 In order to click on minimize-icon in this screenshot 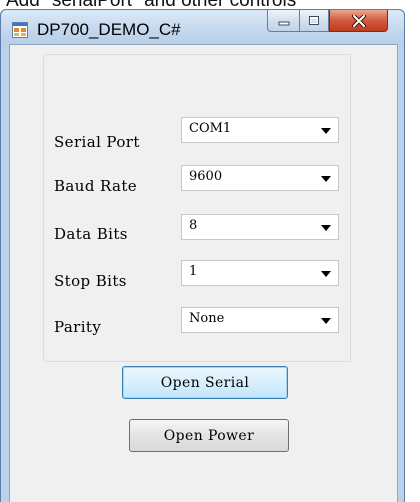, I will do `click(283, 23)`.